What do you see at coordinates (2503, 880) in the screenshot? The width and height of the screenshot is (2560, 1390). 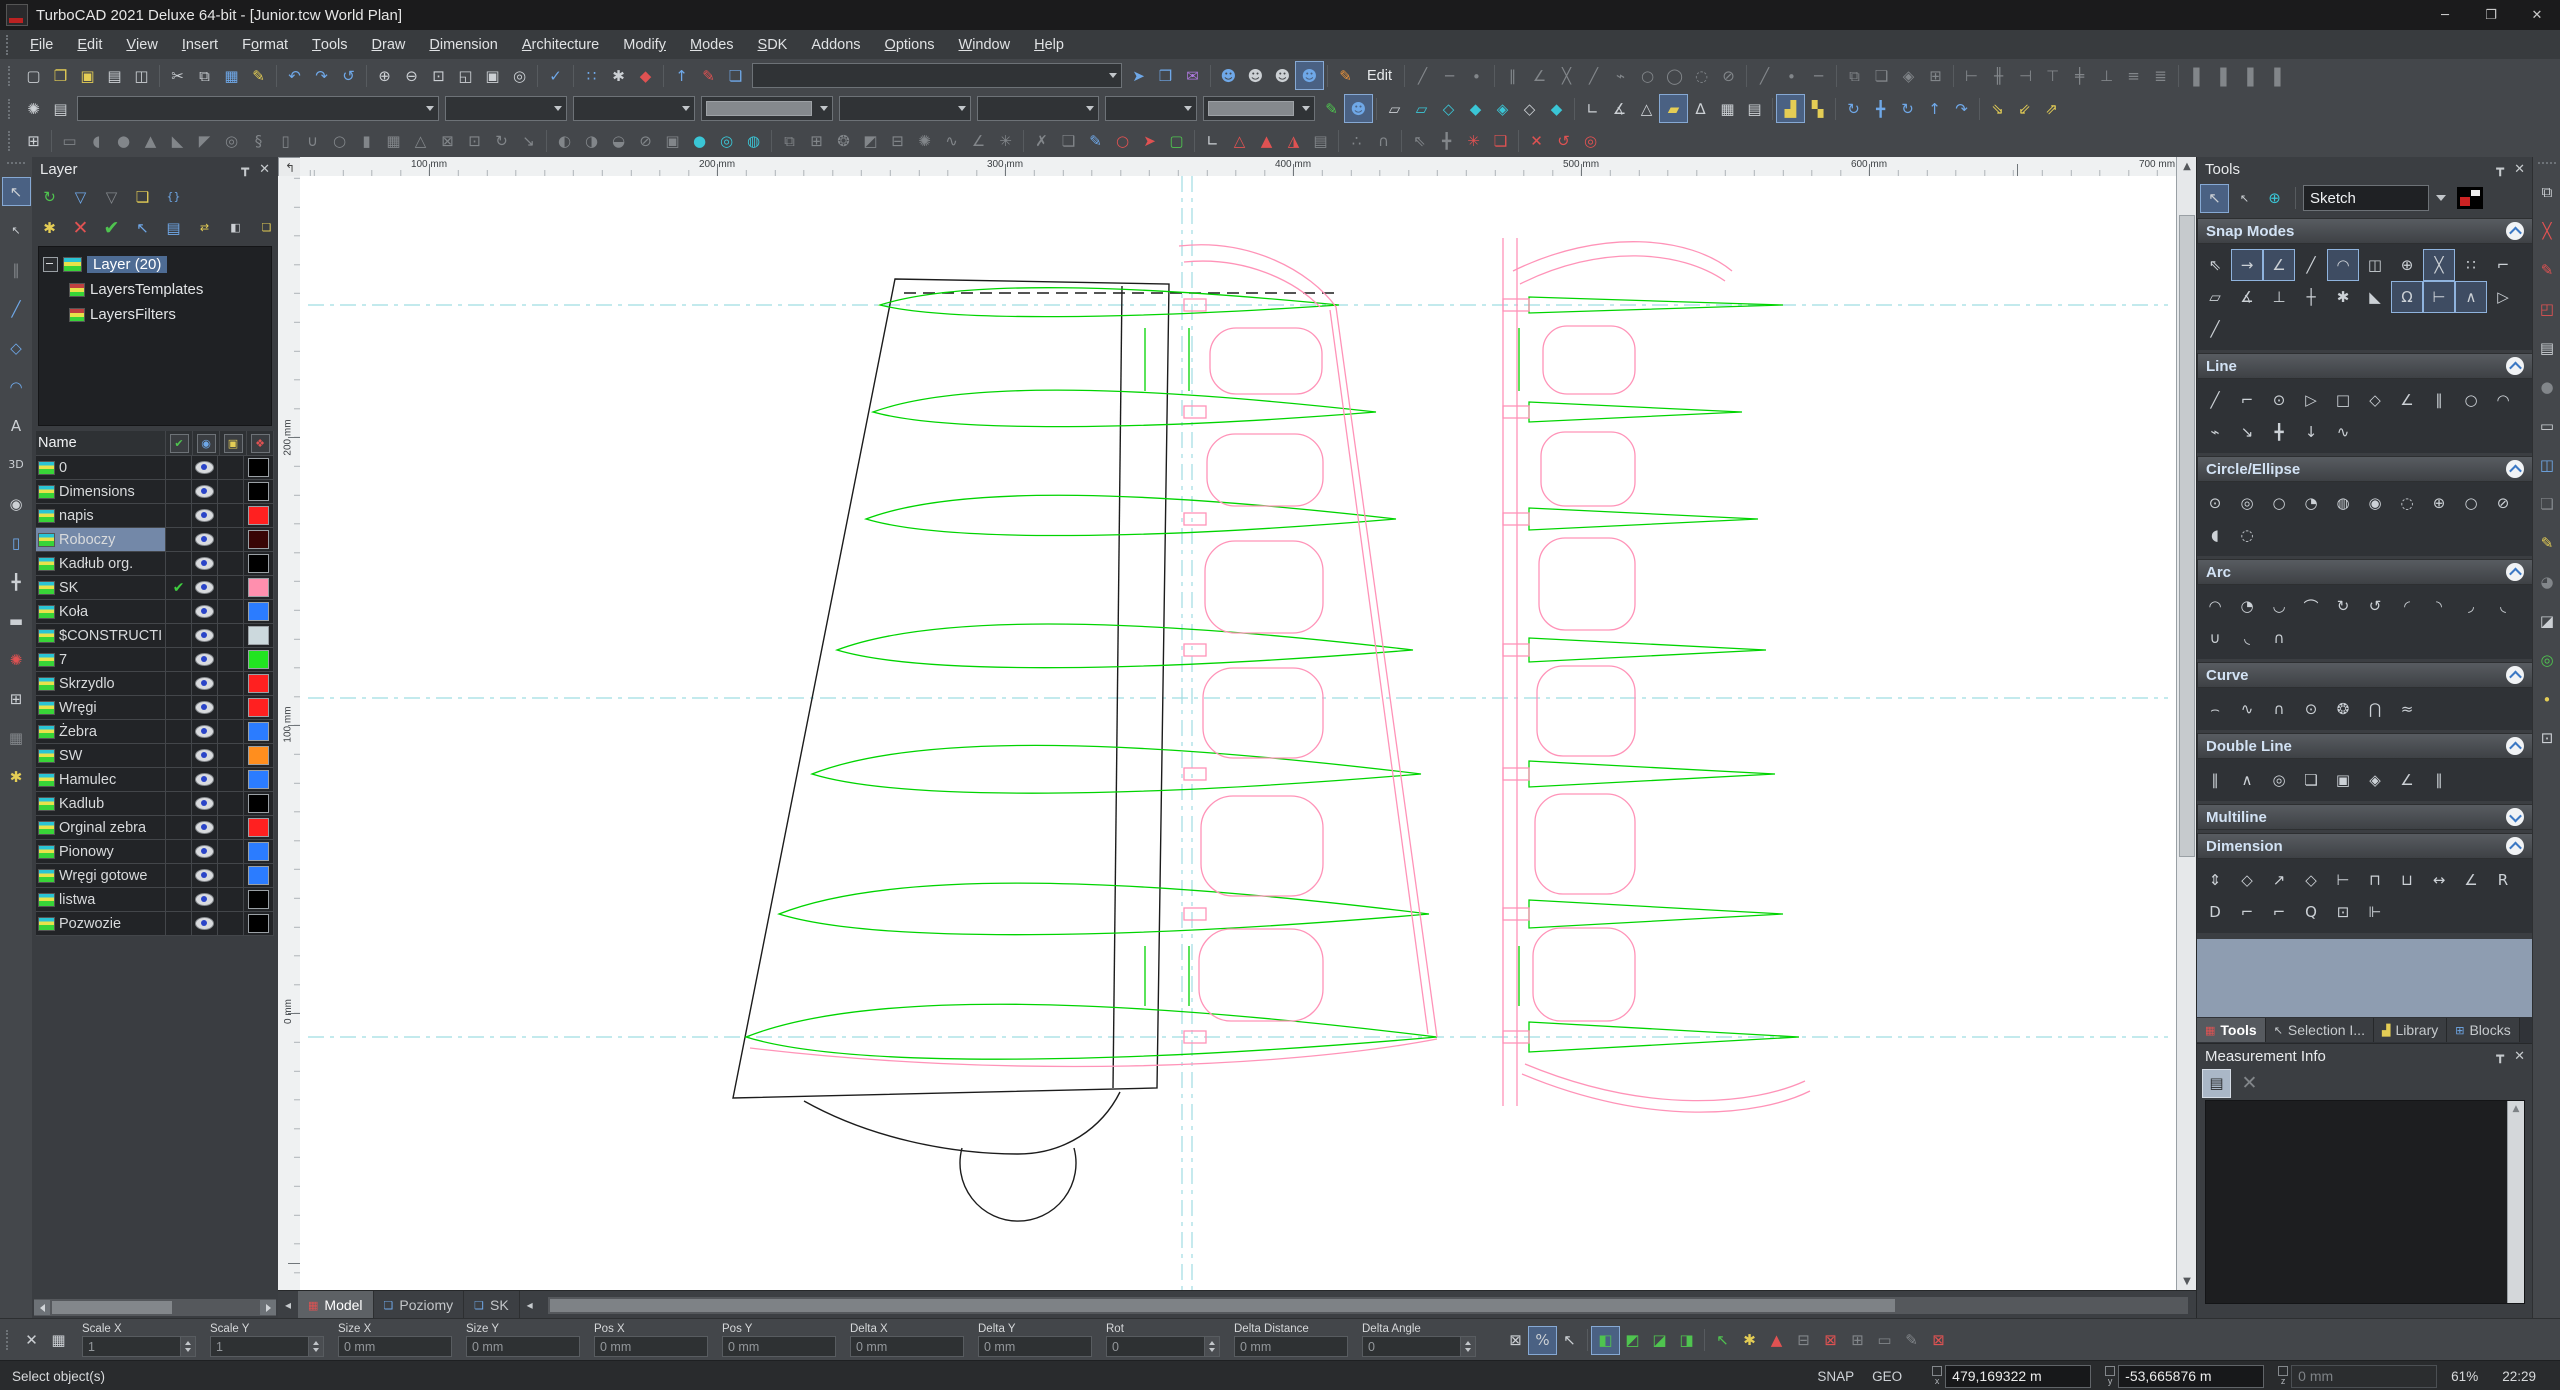 I see `dim-radius-icon: R` at bounding box center [2503, 880].